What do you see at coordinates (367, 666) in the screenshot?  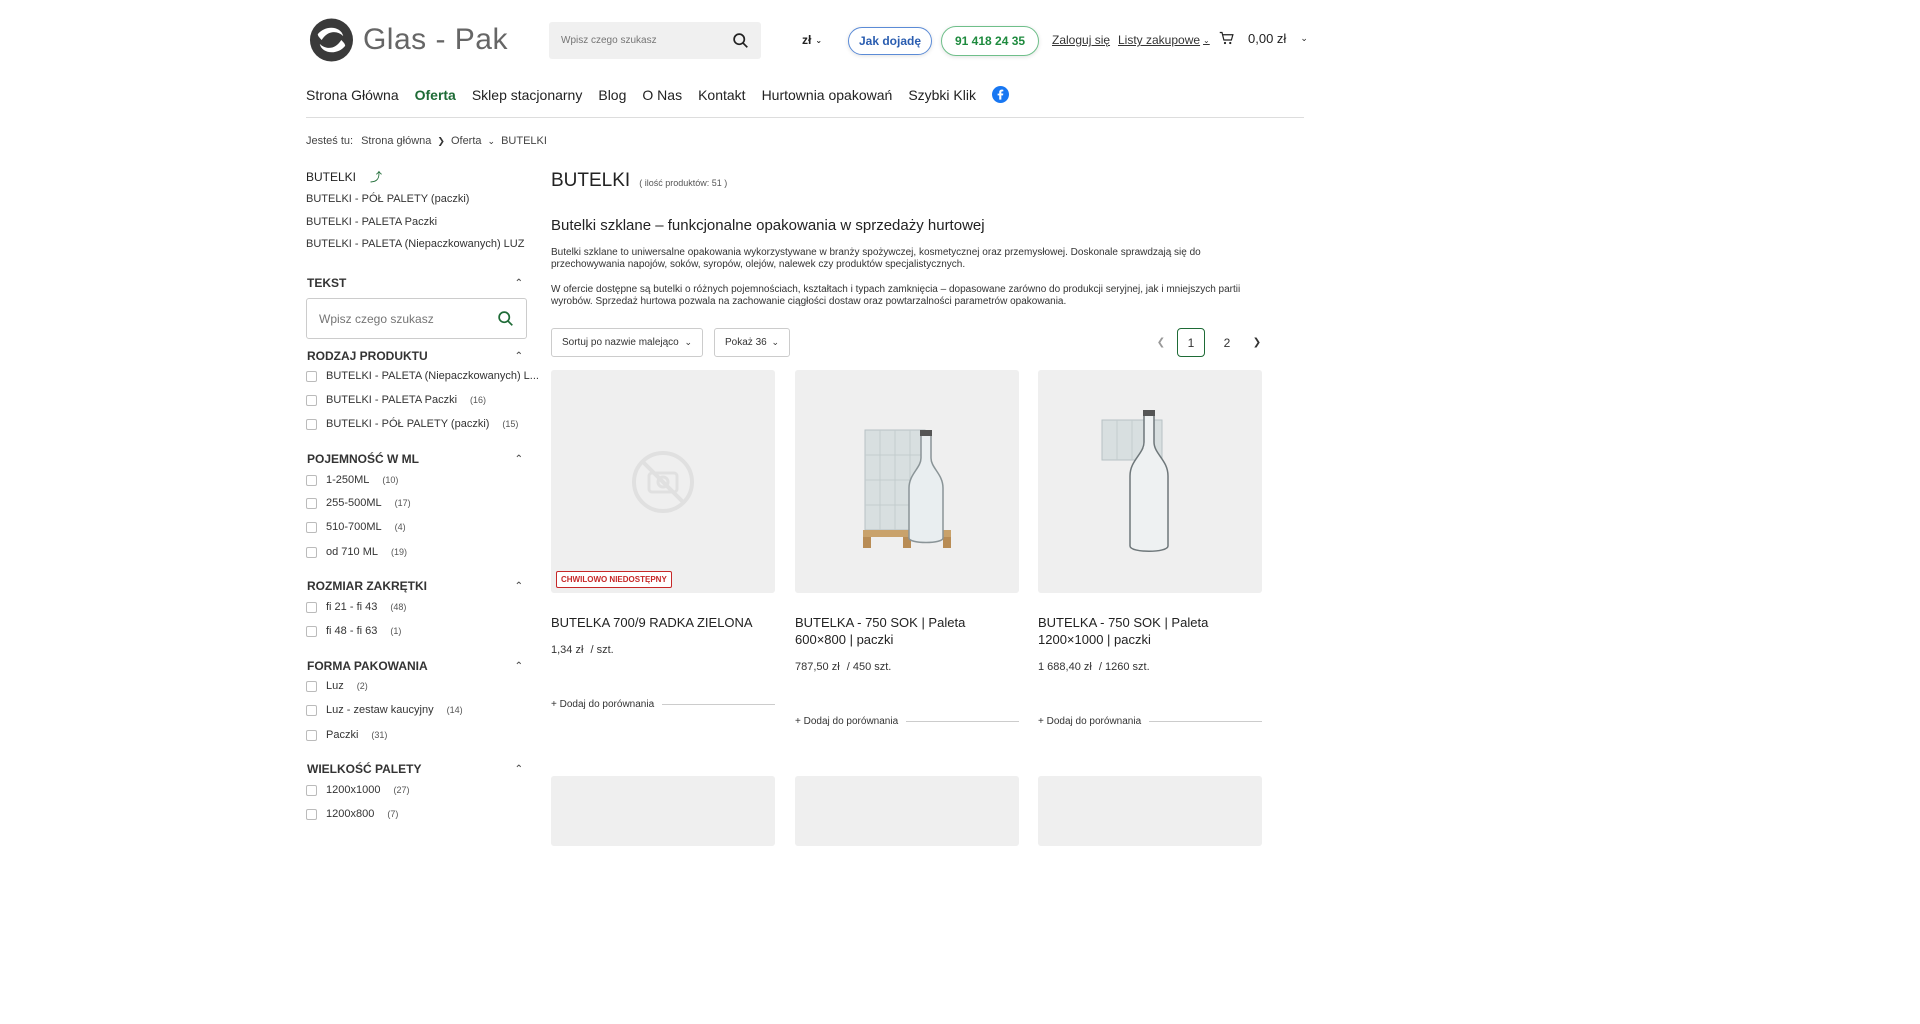 I see `filter-title: FORMA PAKOWANIA` at bounding box center [367, 666].